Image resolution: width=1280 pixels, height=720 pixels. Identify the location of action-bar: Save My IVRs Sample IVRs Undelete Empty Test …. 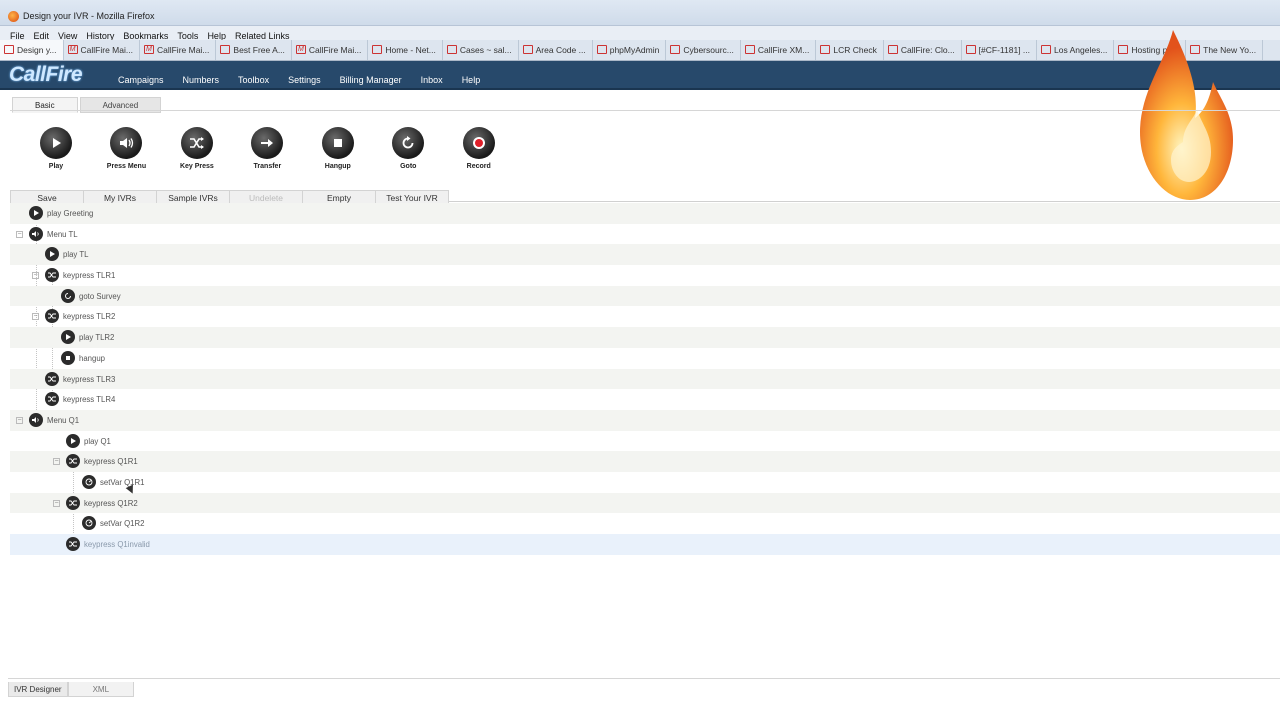
(645, 196).